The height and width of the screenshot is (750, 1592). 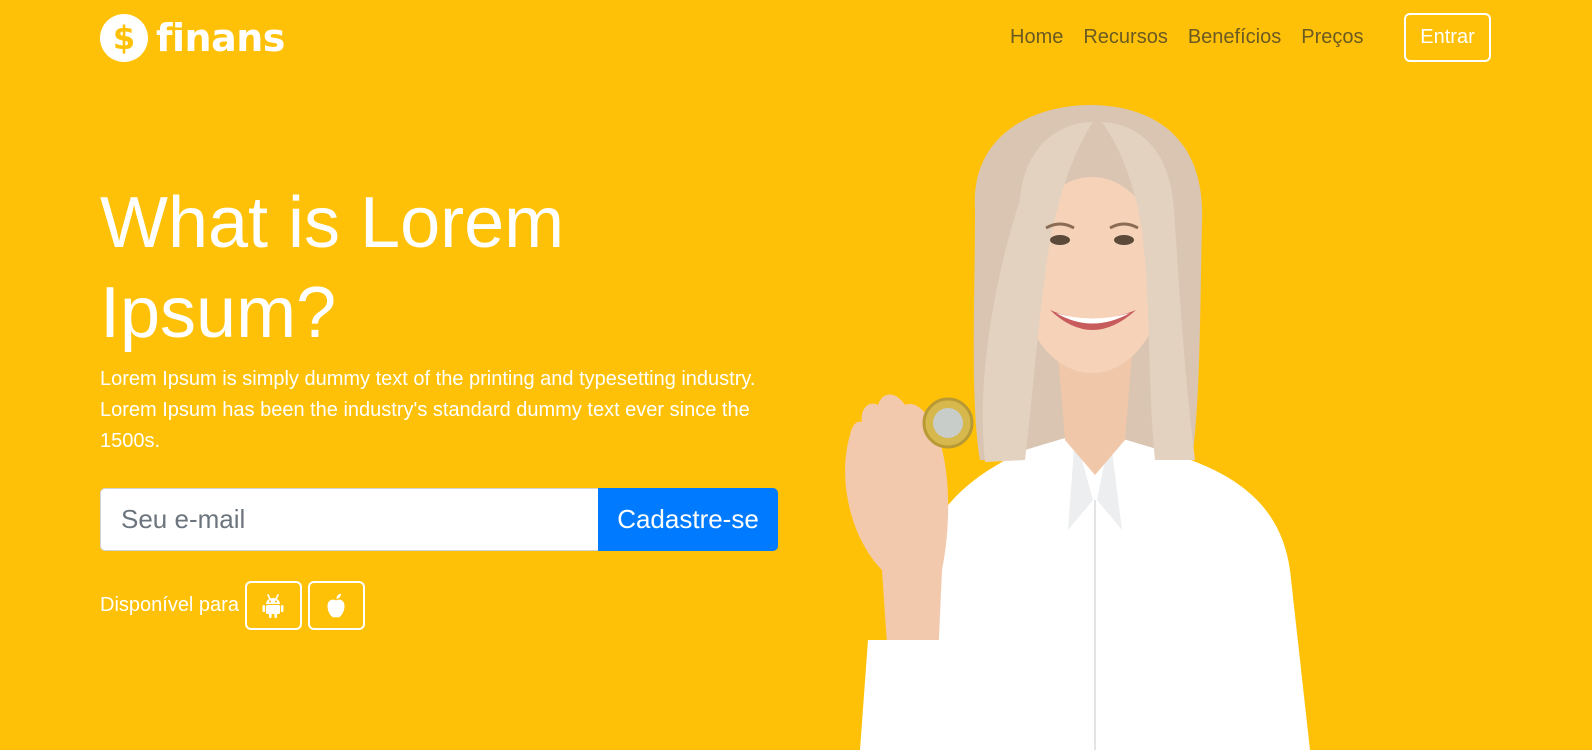 I want to click on brand-name: finans, so click(x=220, y=38).